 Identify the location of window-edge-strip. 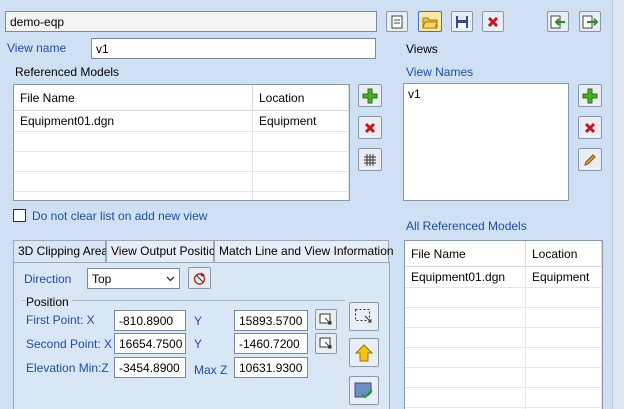
(618, 204).